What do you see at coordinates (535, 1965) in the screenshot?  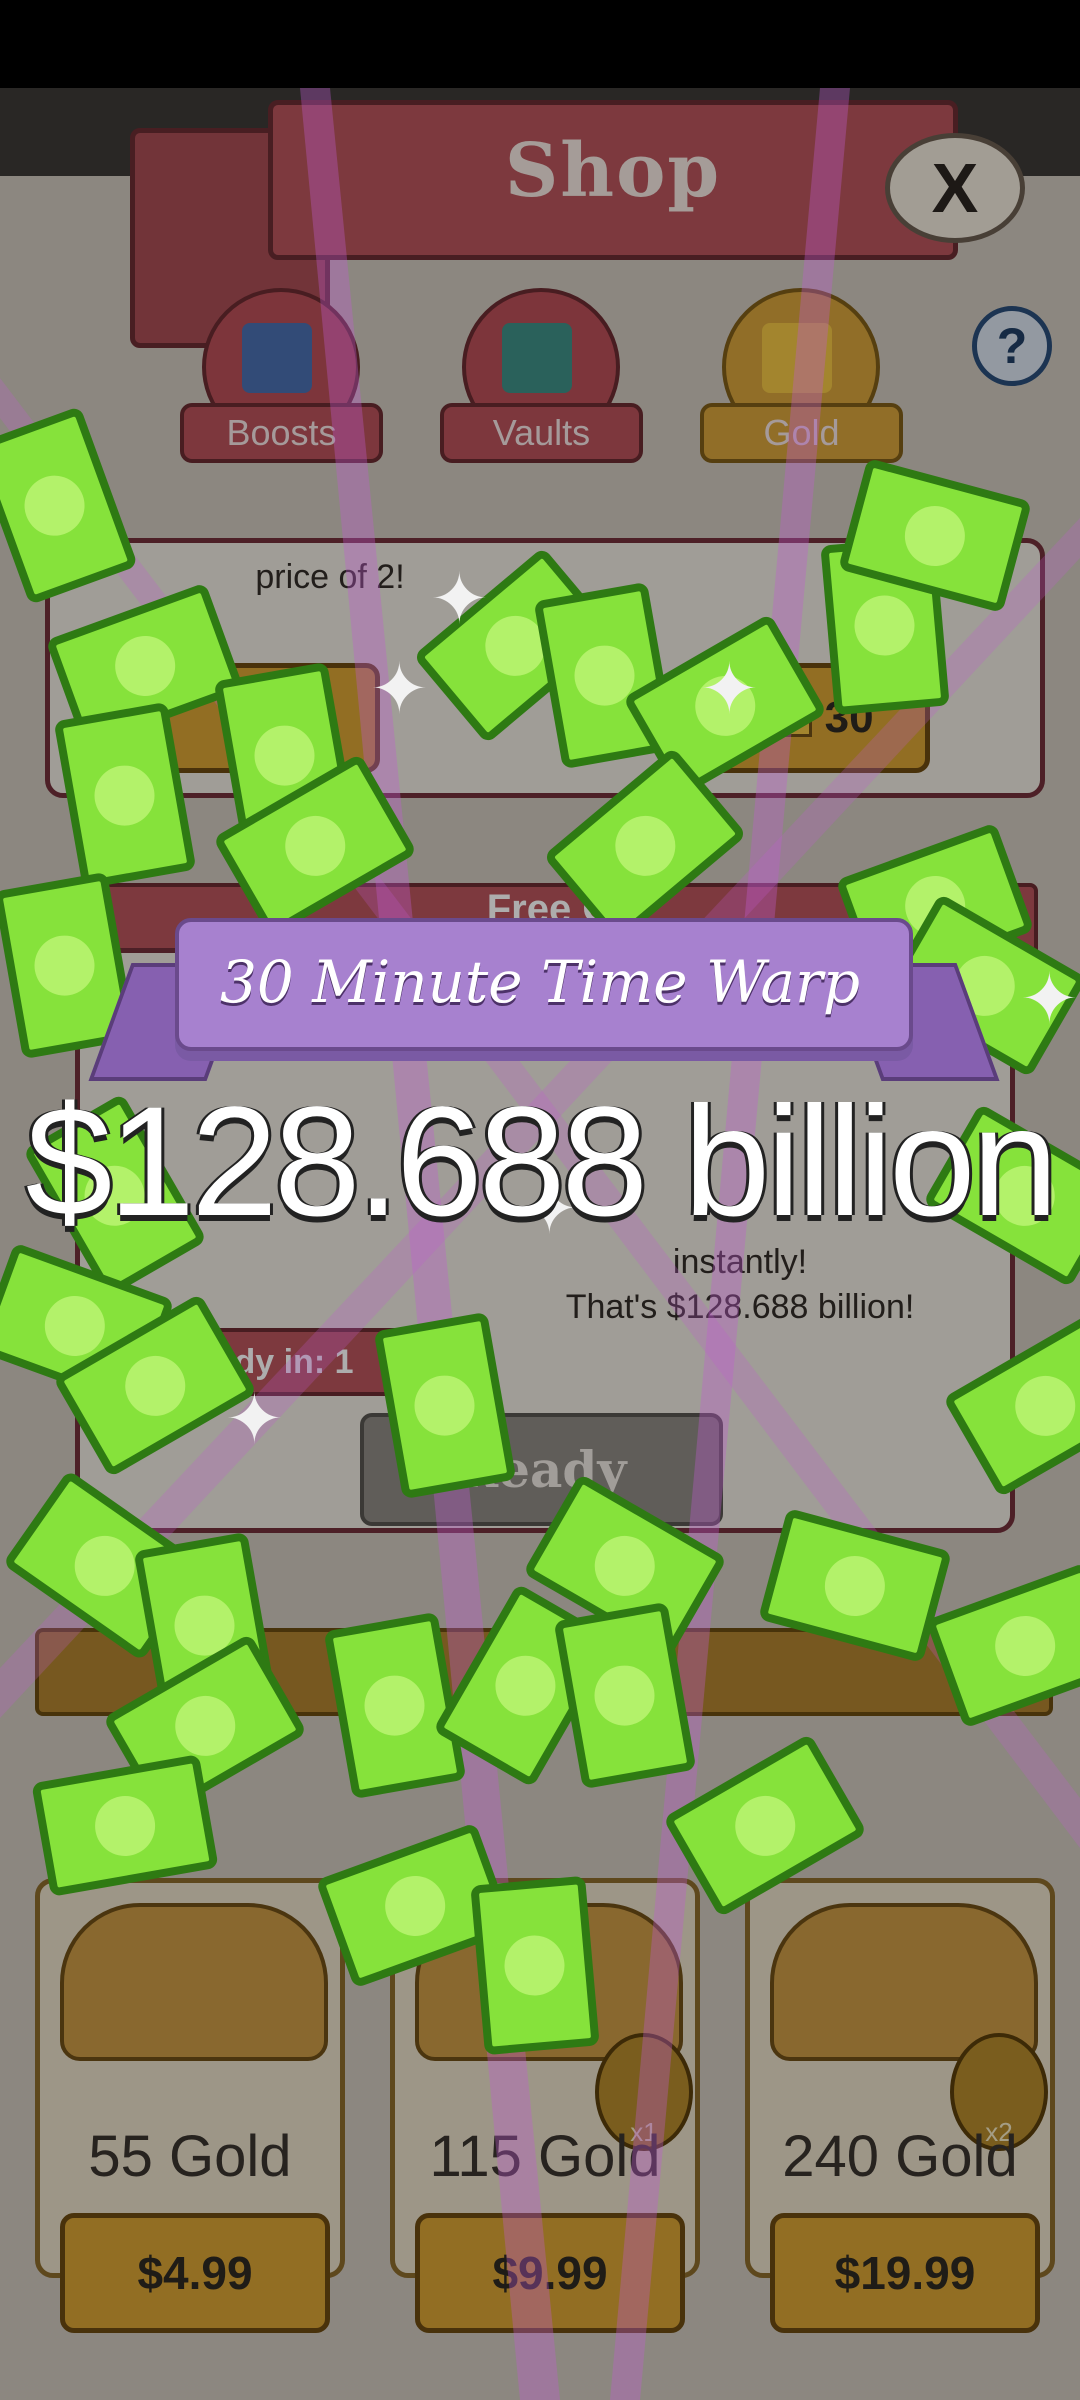 I see `money-bill-icon` at bounding box center [535, 1965].